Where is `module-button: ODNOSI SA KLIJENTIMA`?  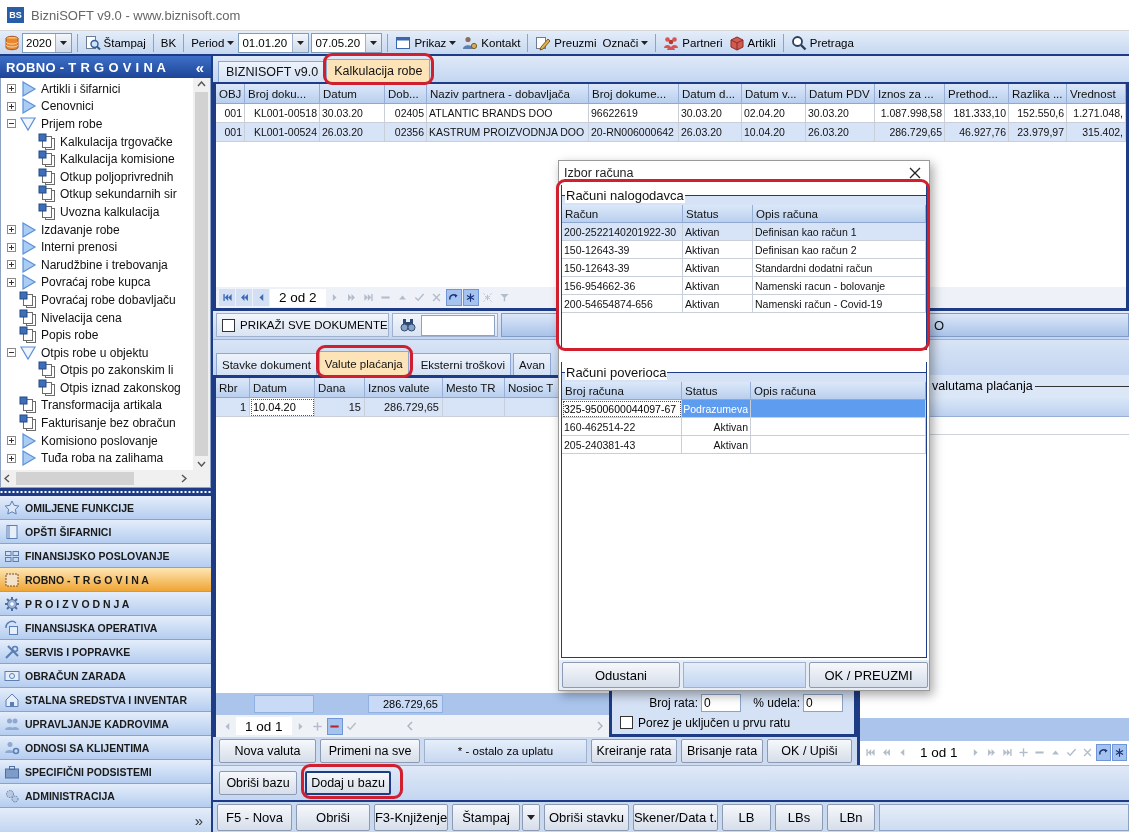 module-button: ODNOSI SA KLIJENTIMA is located at coordinates (105, 748).